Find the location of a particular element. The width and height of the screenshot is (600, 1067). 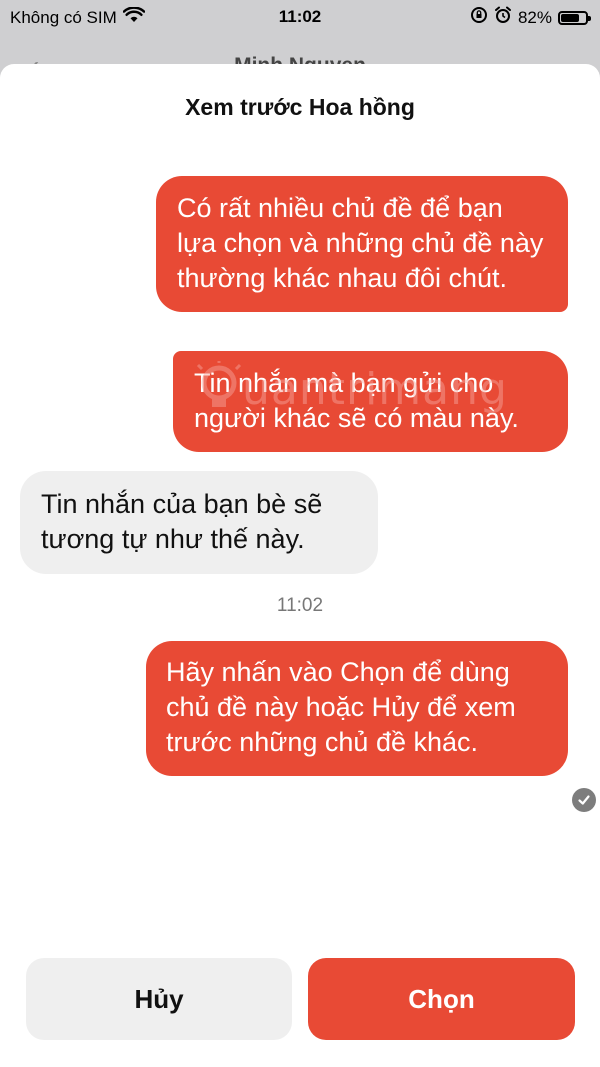

wifi-icon is located at coordinates (134, 17).